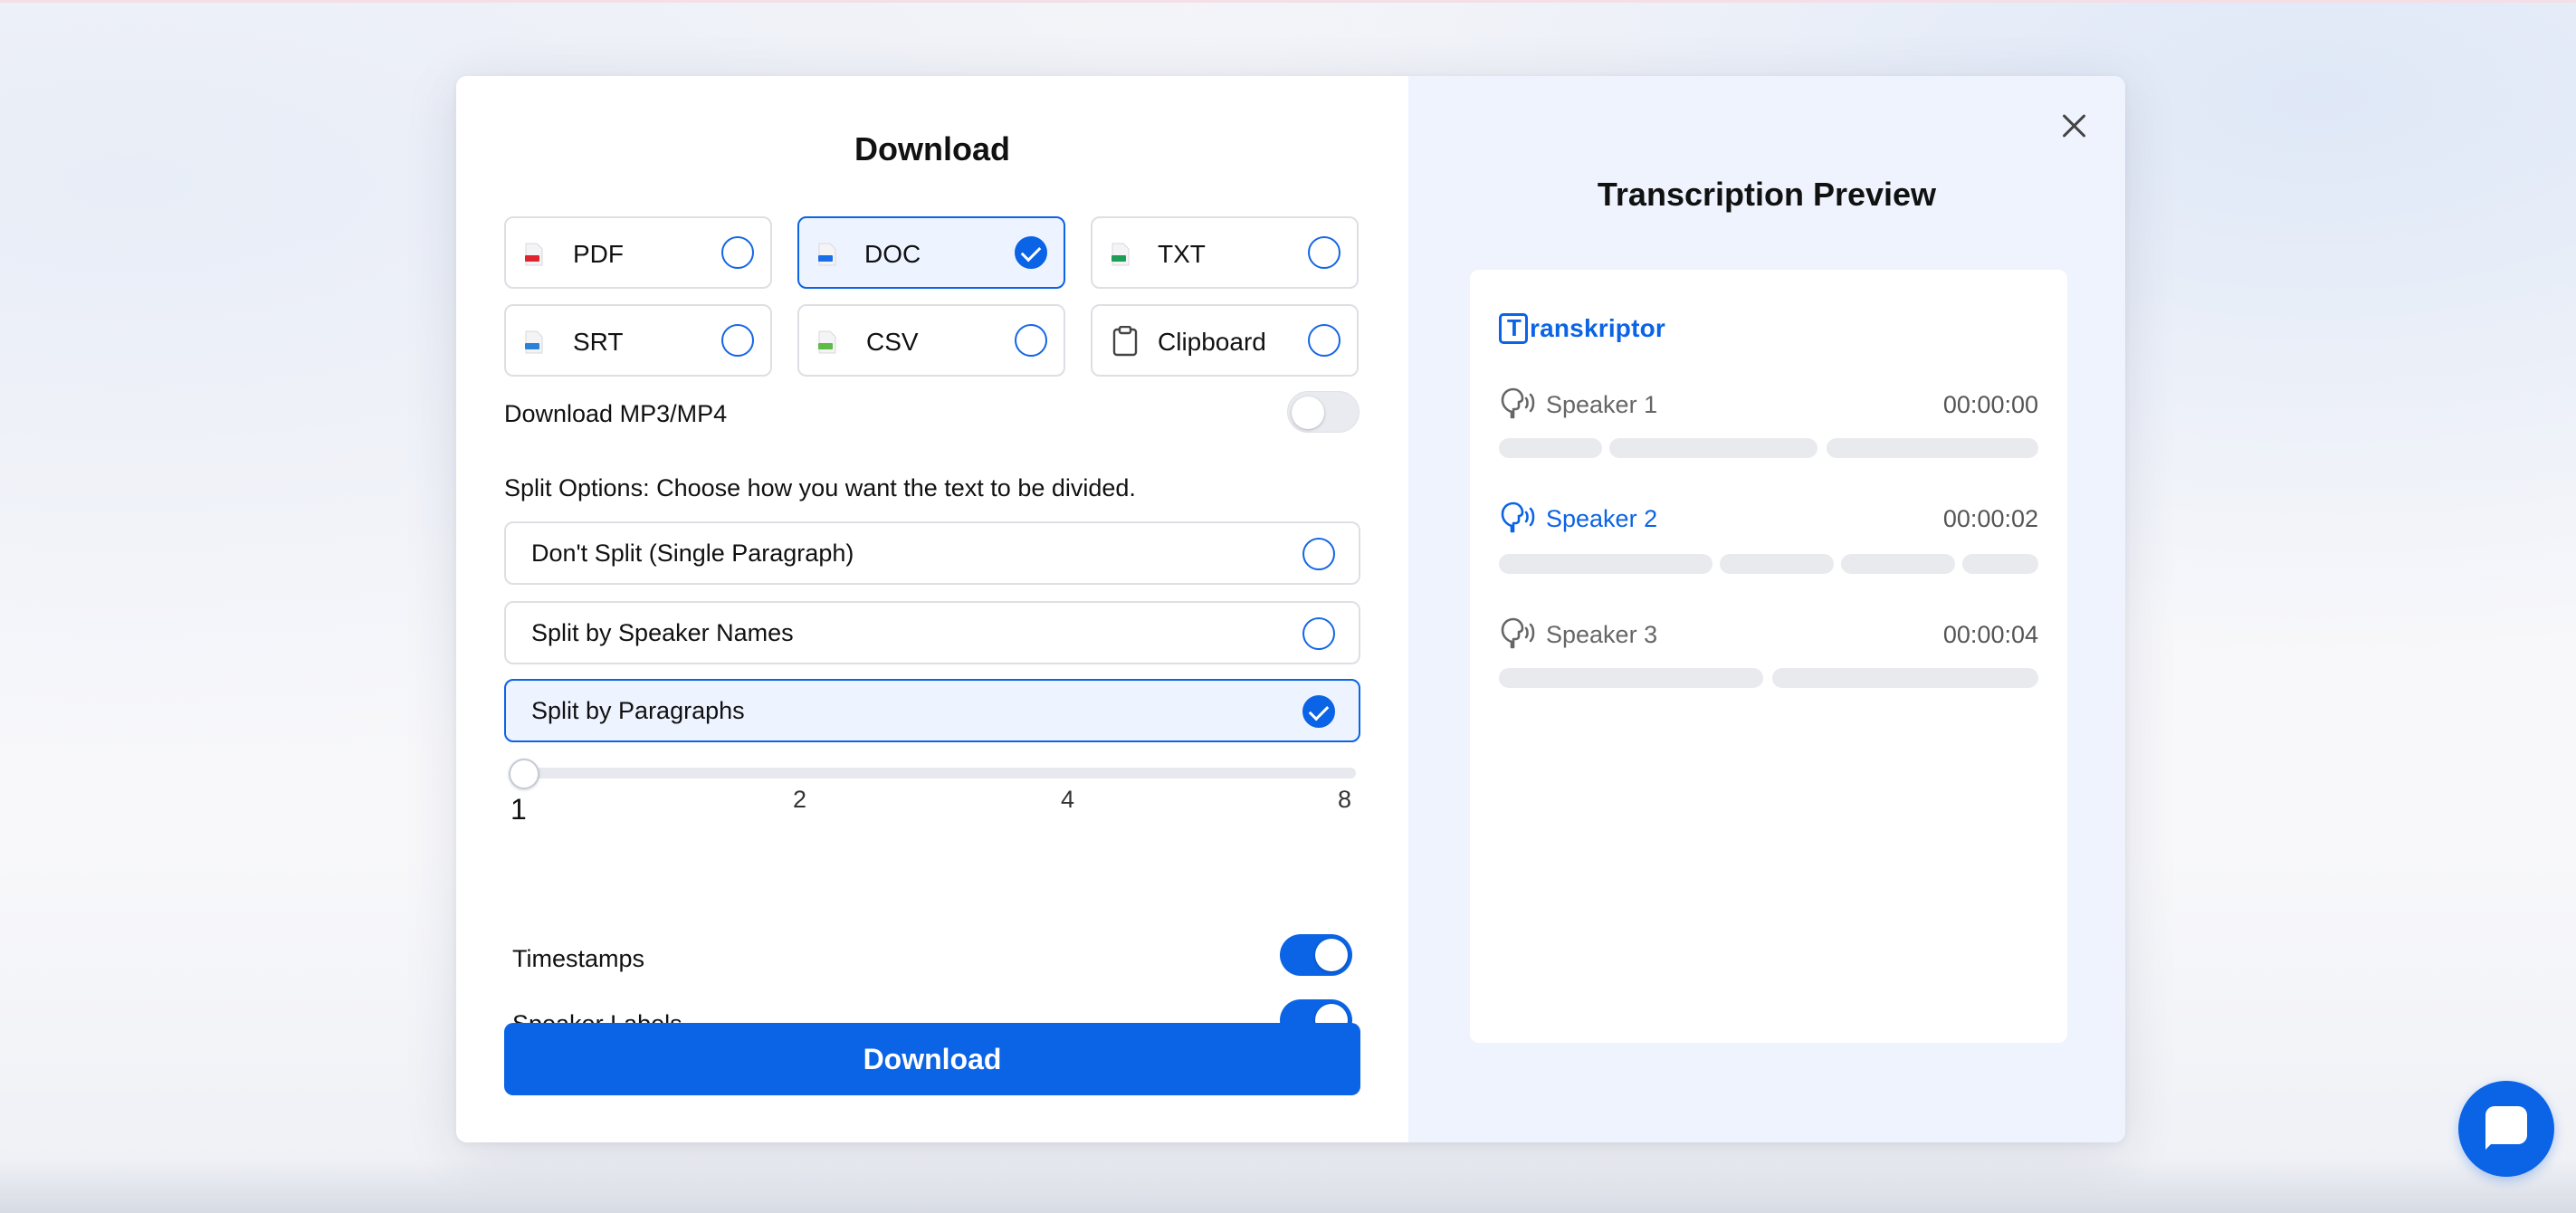 This screenshot has height=1213, width=2576. Describe the element at coordinates (1990, 634) in the screenshot. I see `speaker-timestamp: 00:00:04` at that location.